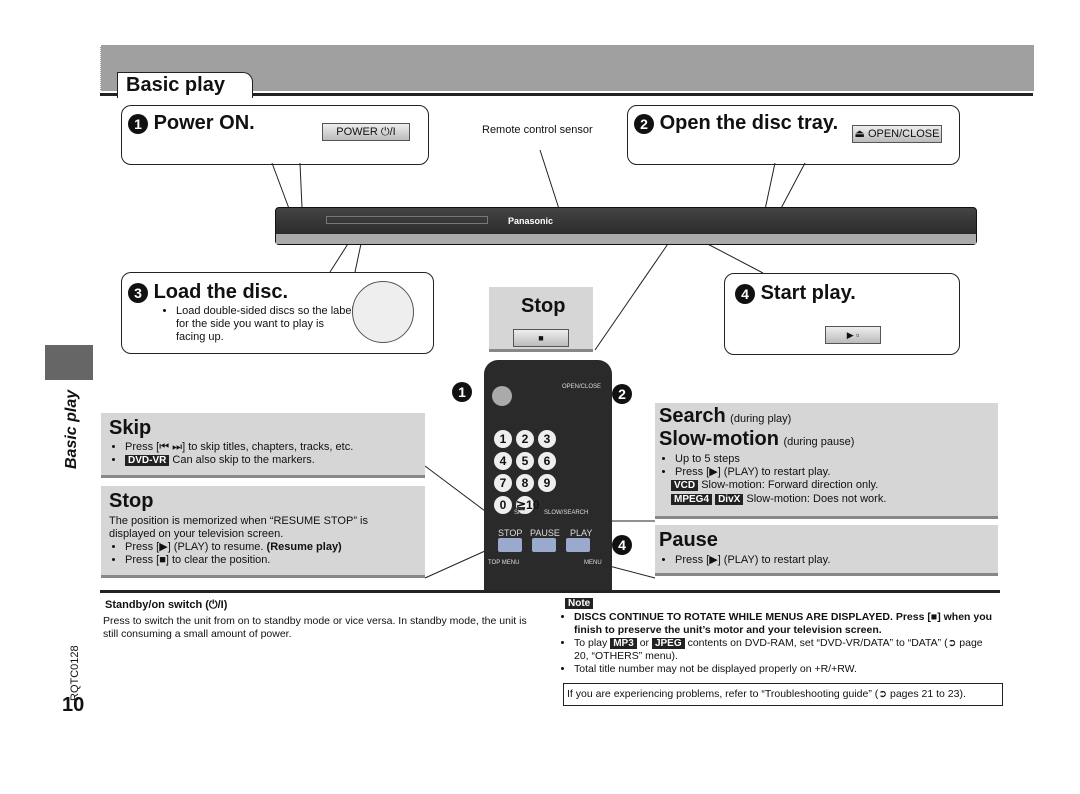 This screenshot has width=1080, height=794. I want to click on number-key: 6, so click(547, 461).